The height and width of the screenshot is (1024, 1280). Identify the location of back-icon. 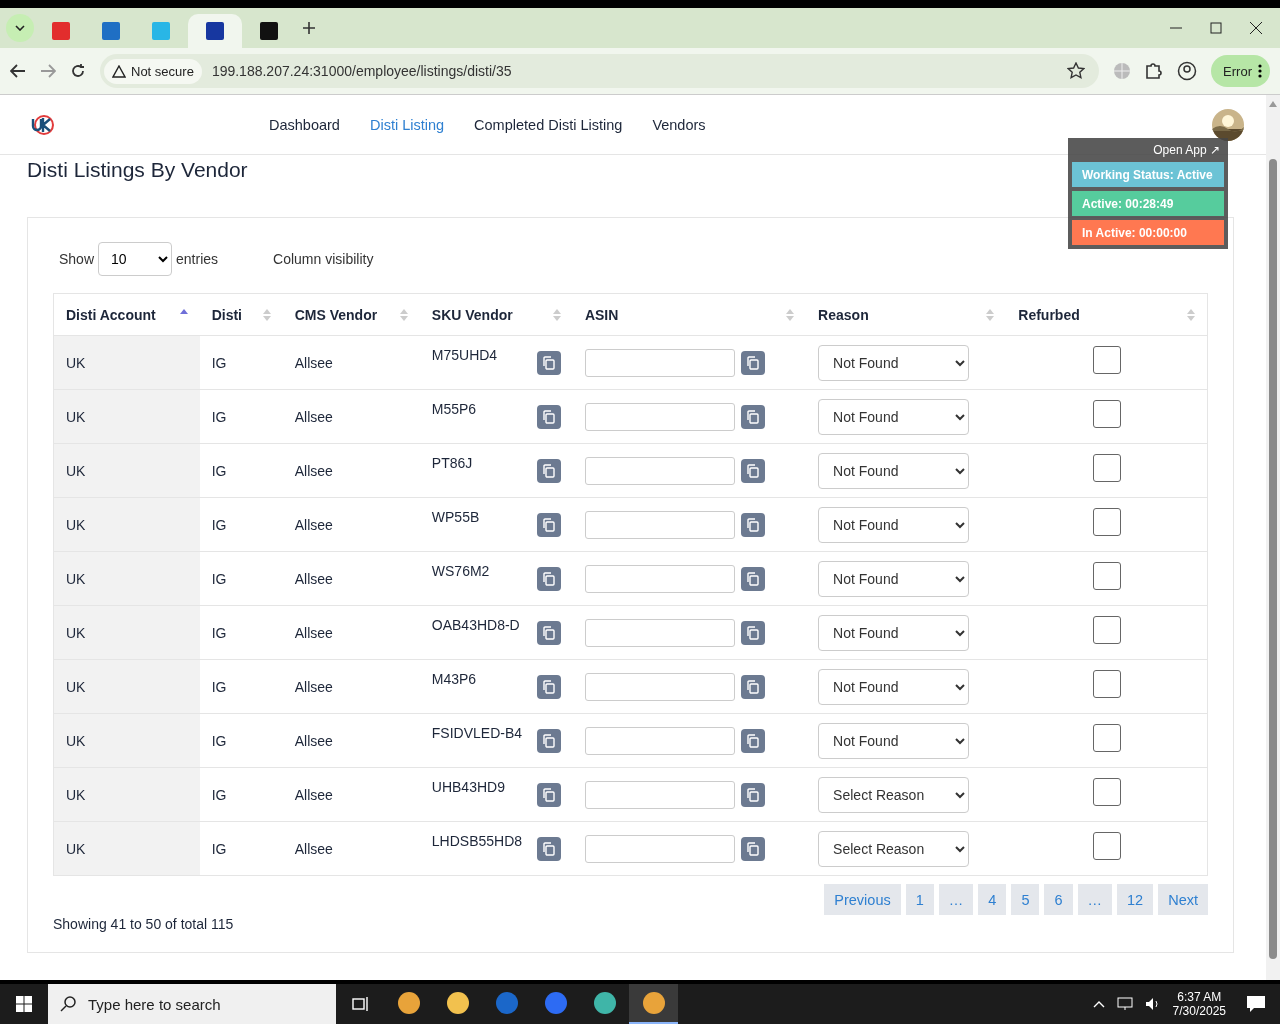
(18, 71).